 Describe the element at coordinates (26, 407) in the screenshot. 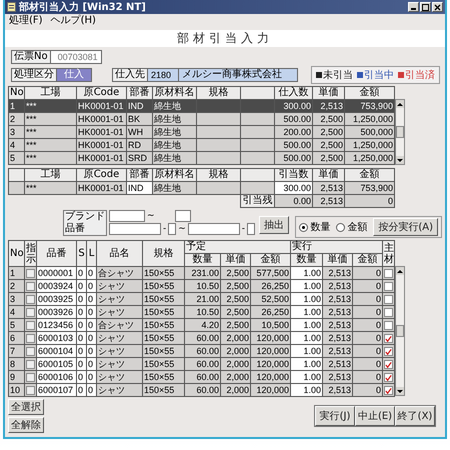

I see `select-button: 全選択` at that location.